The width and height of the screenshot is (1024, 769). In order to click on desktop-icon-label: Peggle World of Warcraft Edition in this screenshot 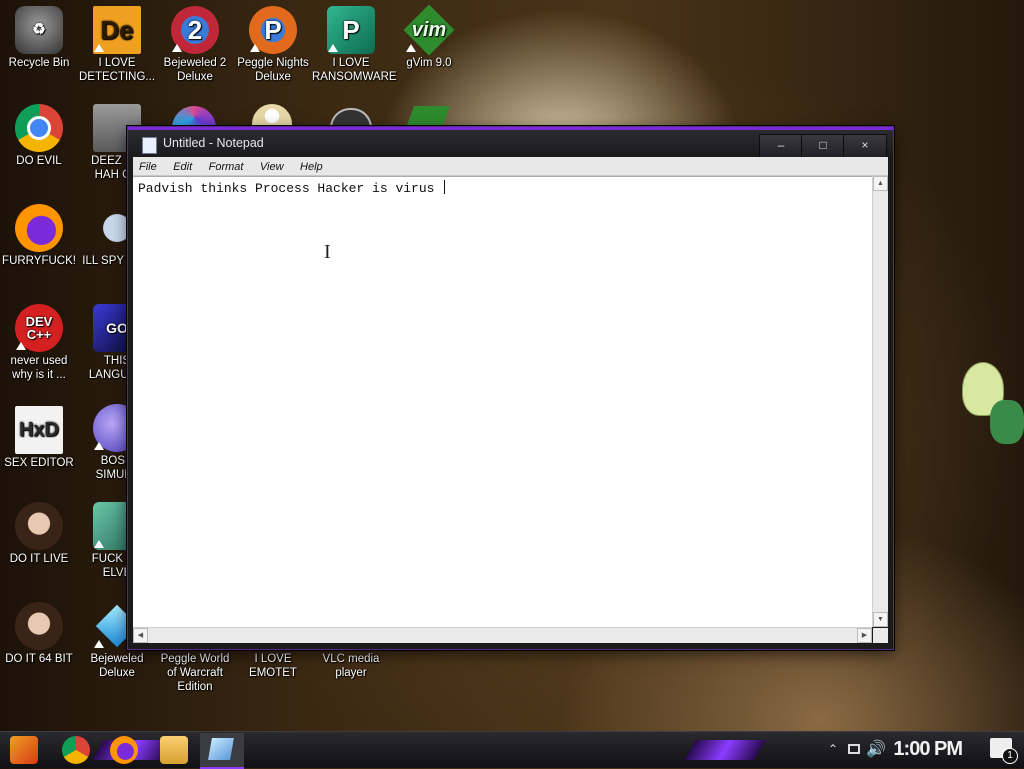, I will do `click(195, 673)`.